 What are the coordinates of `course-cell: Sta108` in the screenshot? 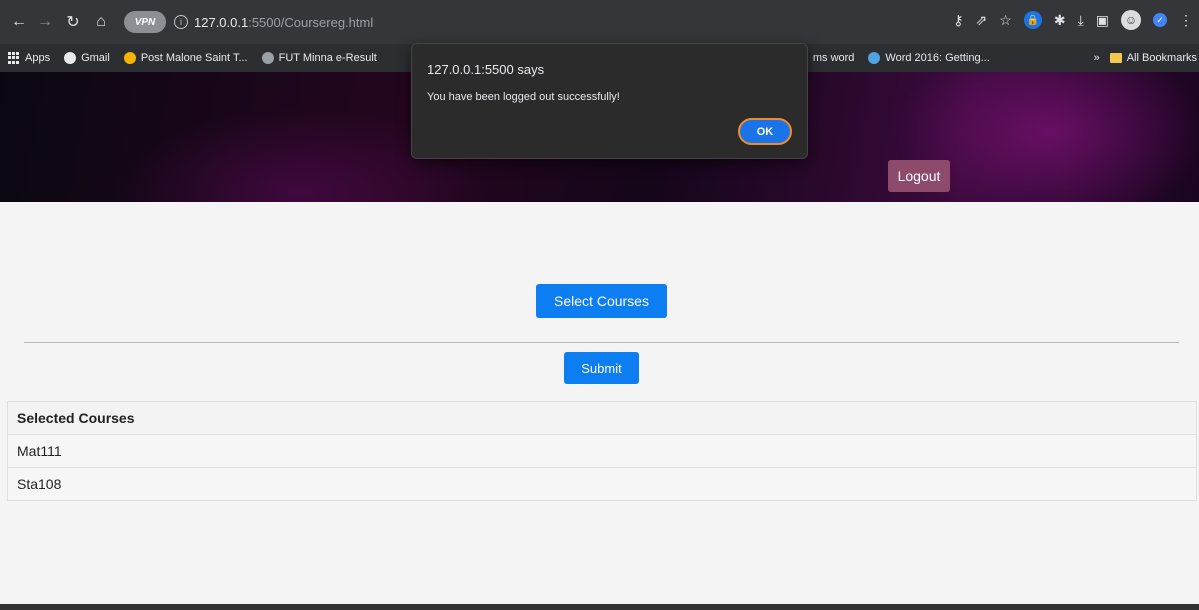 It's located at (602, 484).